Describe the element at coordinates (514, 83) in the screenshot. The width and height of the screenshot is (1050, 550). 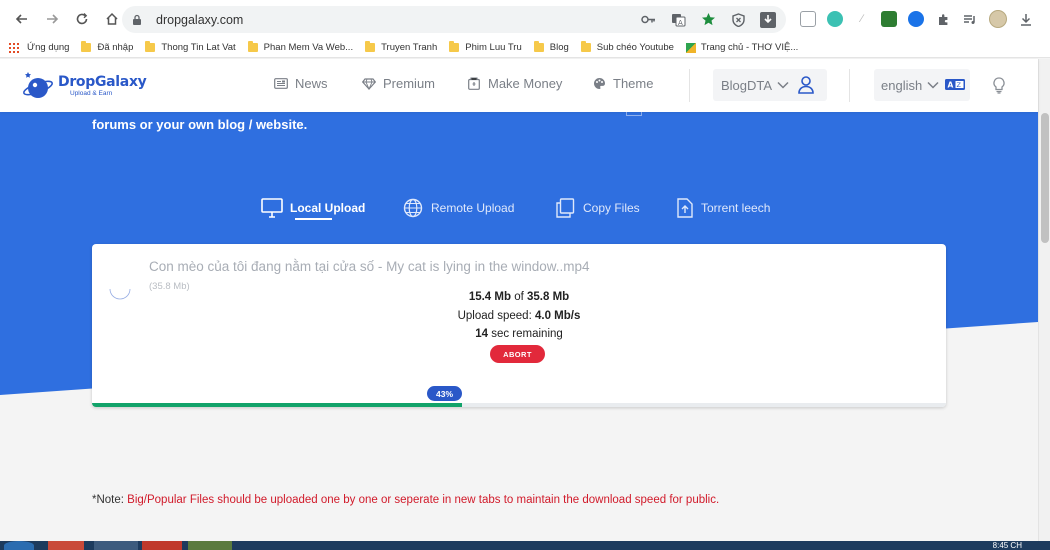
I see `nav-make-money: Make Money` at that location.